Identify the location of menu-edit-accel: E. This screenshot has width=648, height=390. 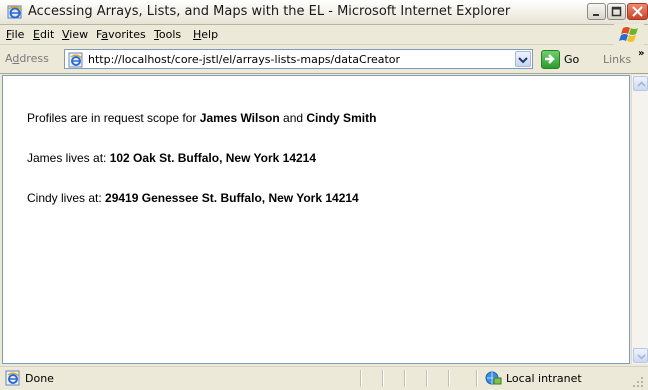
(36, 34).